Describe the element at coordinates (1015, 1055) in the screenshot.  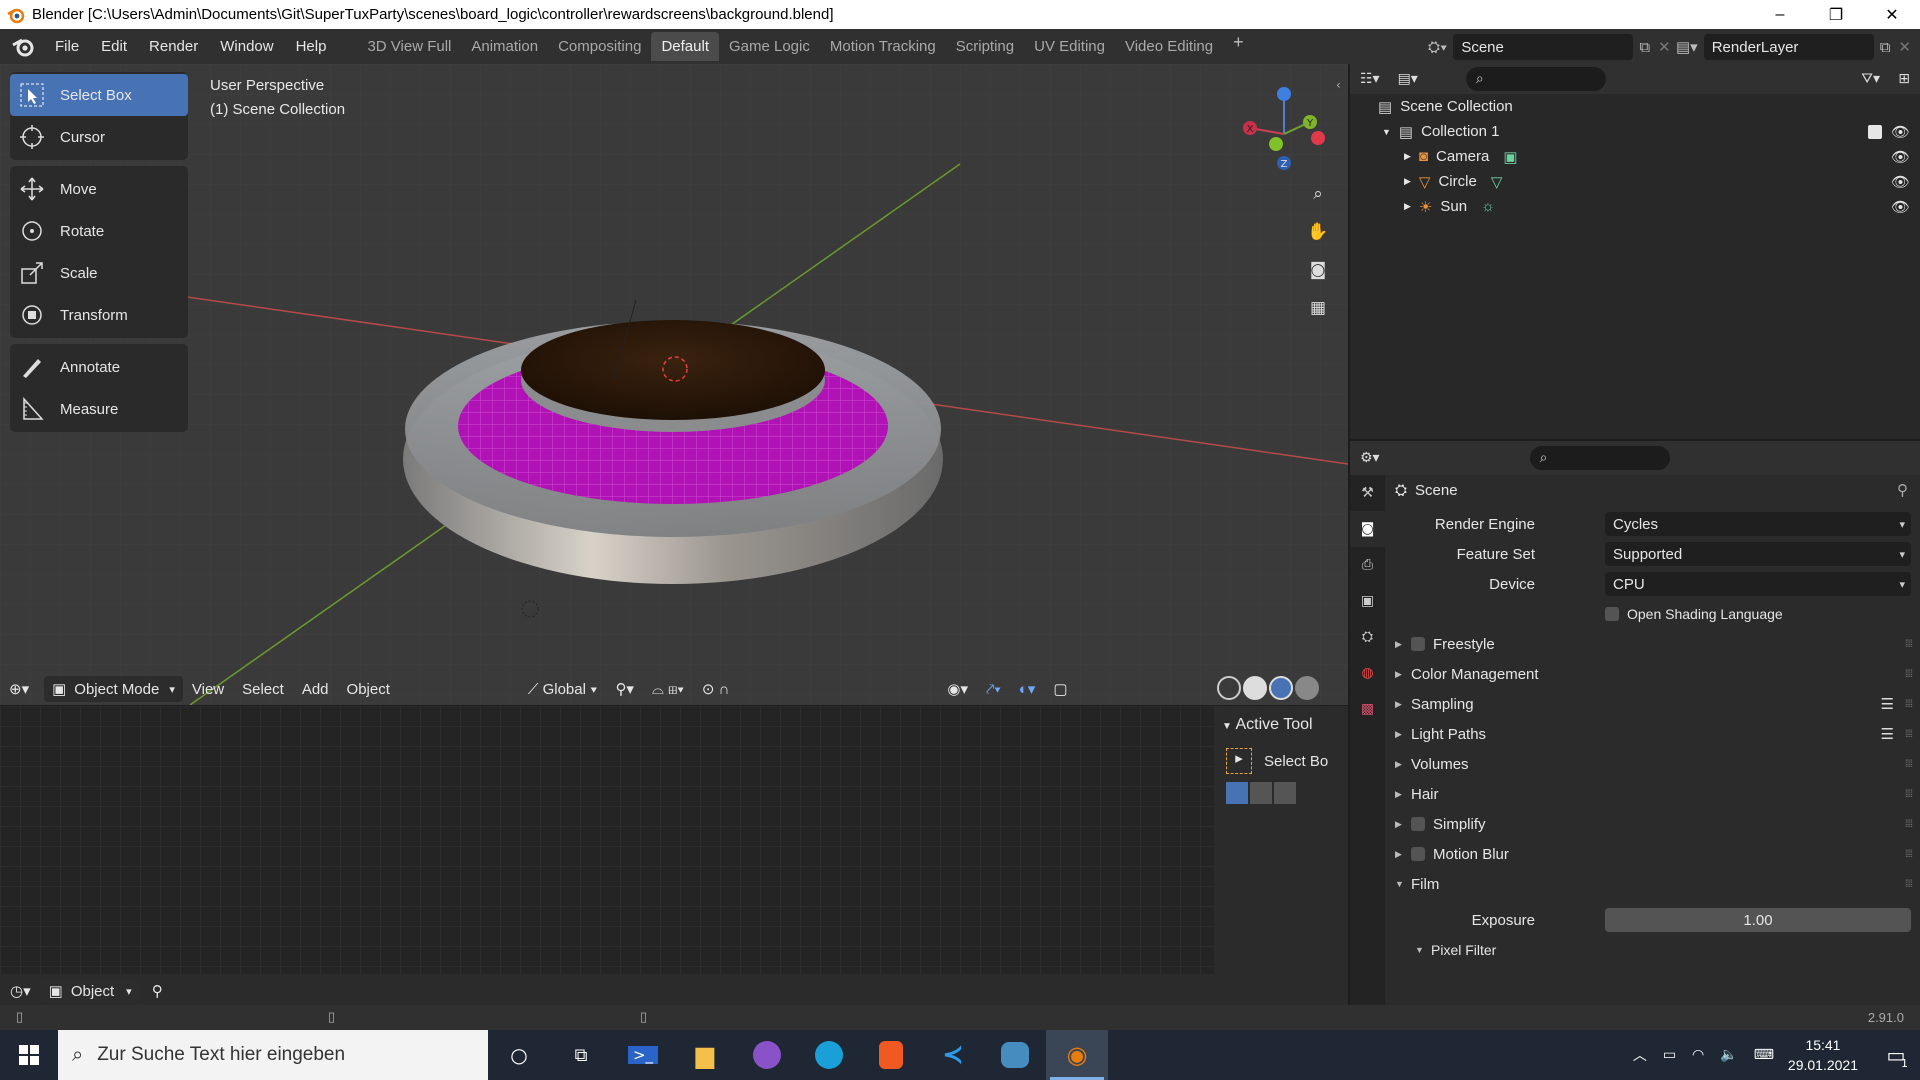
I see `taskbar-godot` at that location.